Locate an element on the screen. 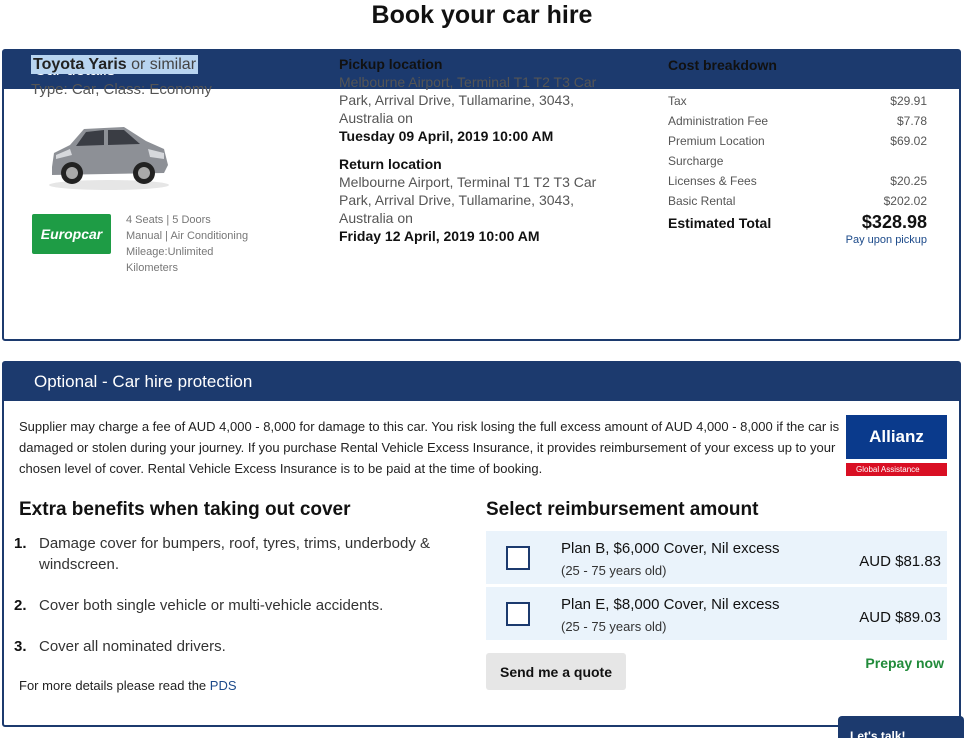 This screenshot has height=738, width=964. pickup-title: Pickup location is located at coordinates (391, 64).